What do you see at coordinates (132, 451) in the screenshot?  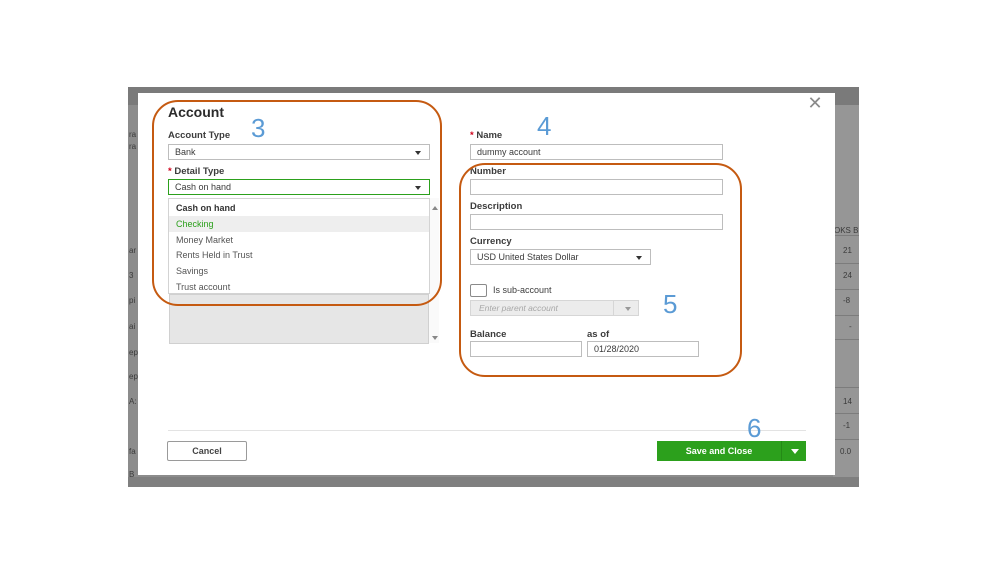 I see `background-text: fa` at bounding box center [132, 451].